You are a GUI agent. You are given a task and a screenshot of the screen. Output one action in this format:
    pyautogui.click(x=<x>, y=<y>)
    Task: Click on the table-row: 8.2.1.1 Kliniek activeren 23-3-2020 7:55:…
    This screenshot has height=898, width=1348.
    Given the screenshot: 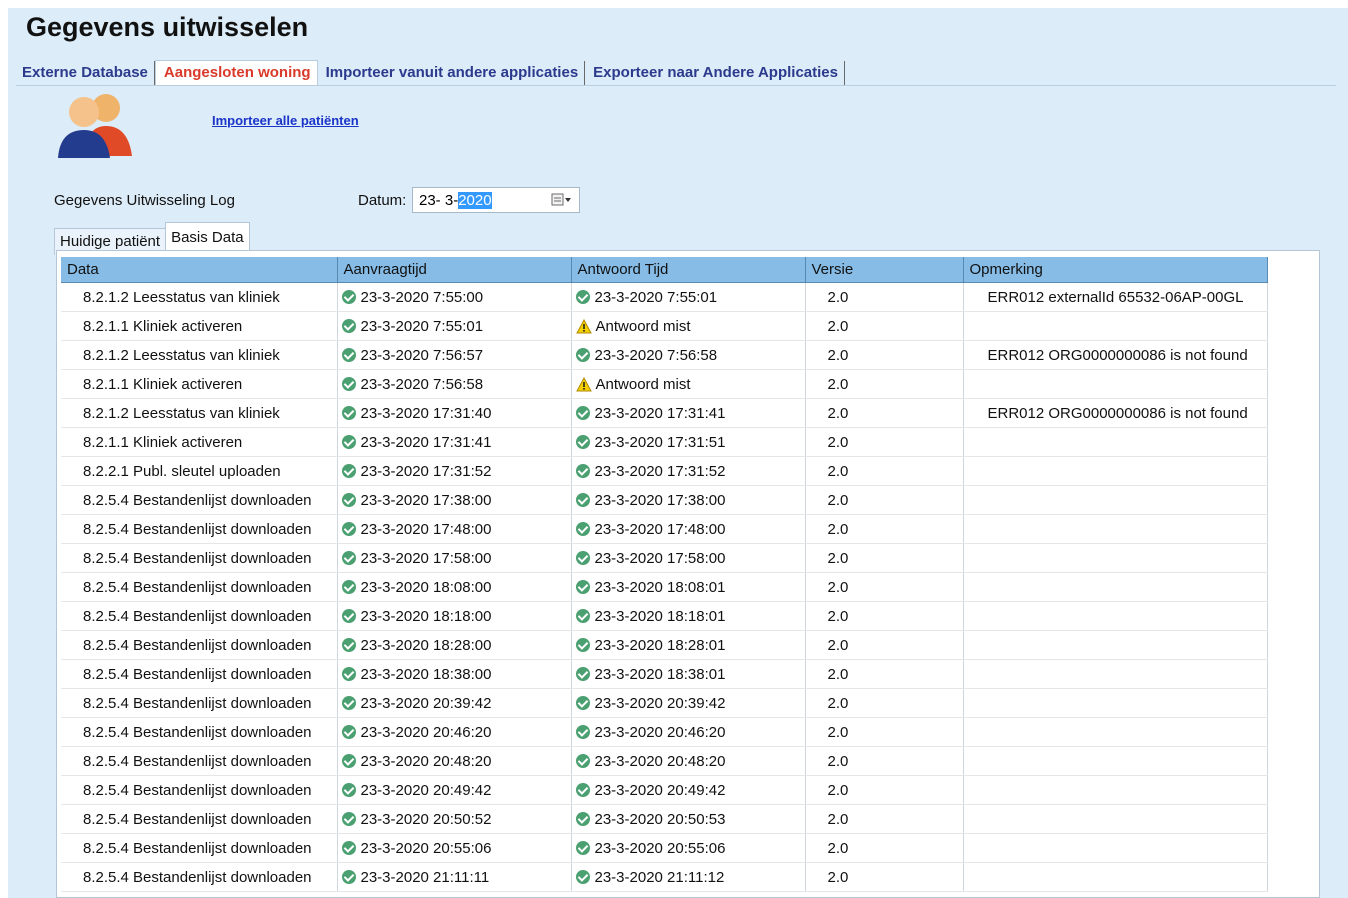 What is the action you would take?
    pyautogui.click(x=664, y=326)
    